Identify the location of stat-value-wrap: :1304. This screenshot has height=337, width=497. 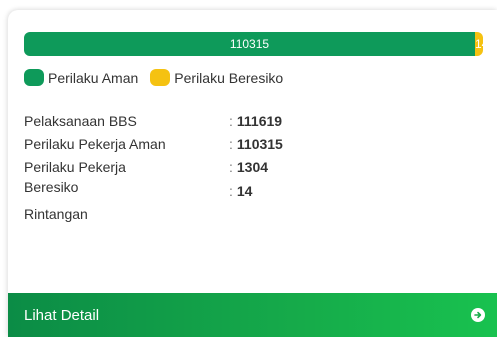
(249, 167).